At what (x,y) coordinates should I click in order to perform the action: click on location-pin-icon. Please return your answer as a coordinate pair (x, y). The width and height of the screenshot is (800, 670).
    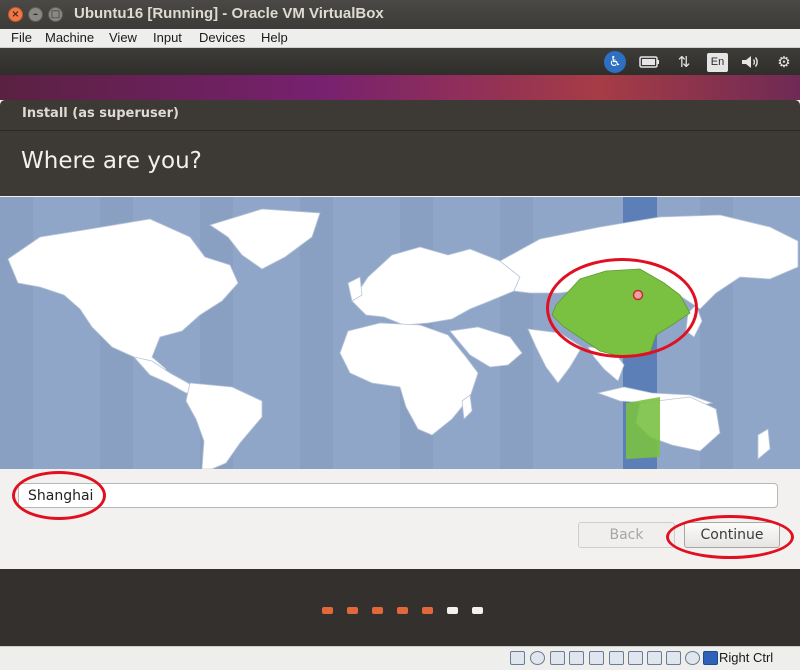
    Looking at the image, I should click on (638, 295).